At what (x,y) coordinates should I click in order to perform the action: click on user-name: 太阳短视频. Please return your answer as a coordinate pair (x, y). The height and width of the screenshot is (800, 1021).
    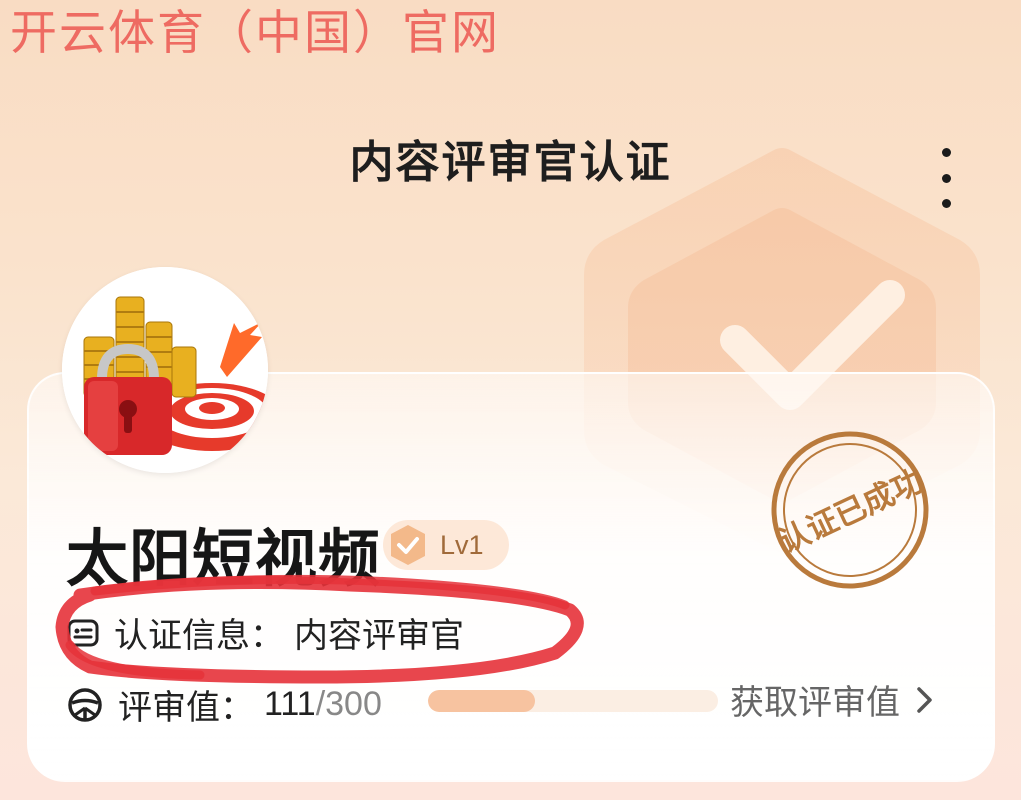
    Looking at the image, I should click on (224, 558).